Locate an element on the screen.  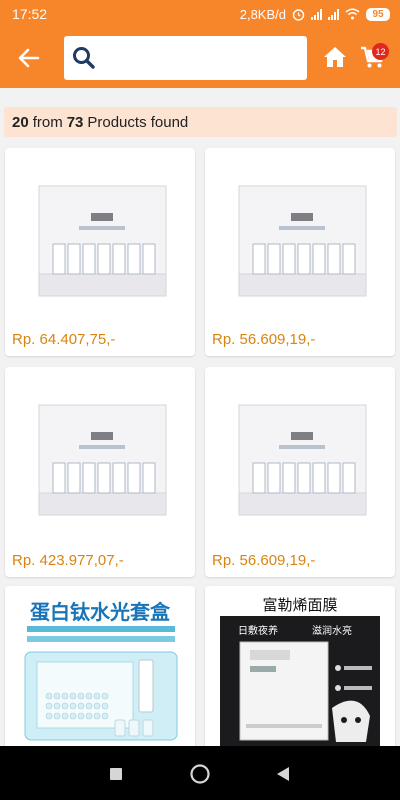
alarm-icon is located at coordinates (298, 14).